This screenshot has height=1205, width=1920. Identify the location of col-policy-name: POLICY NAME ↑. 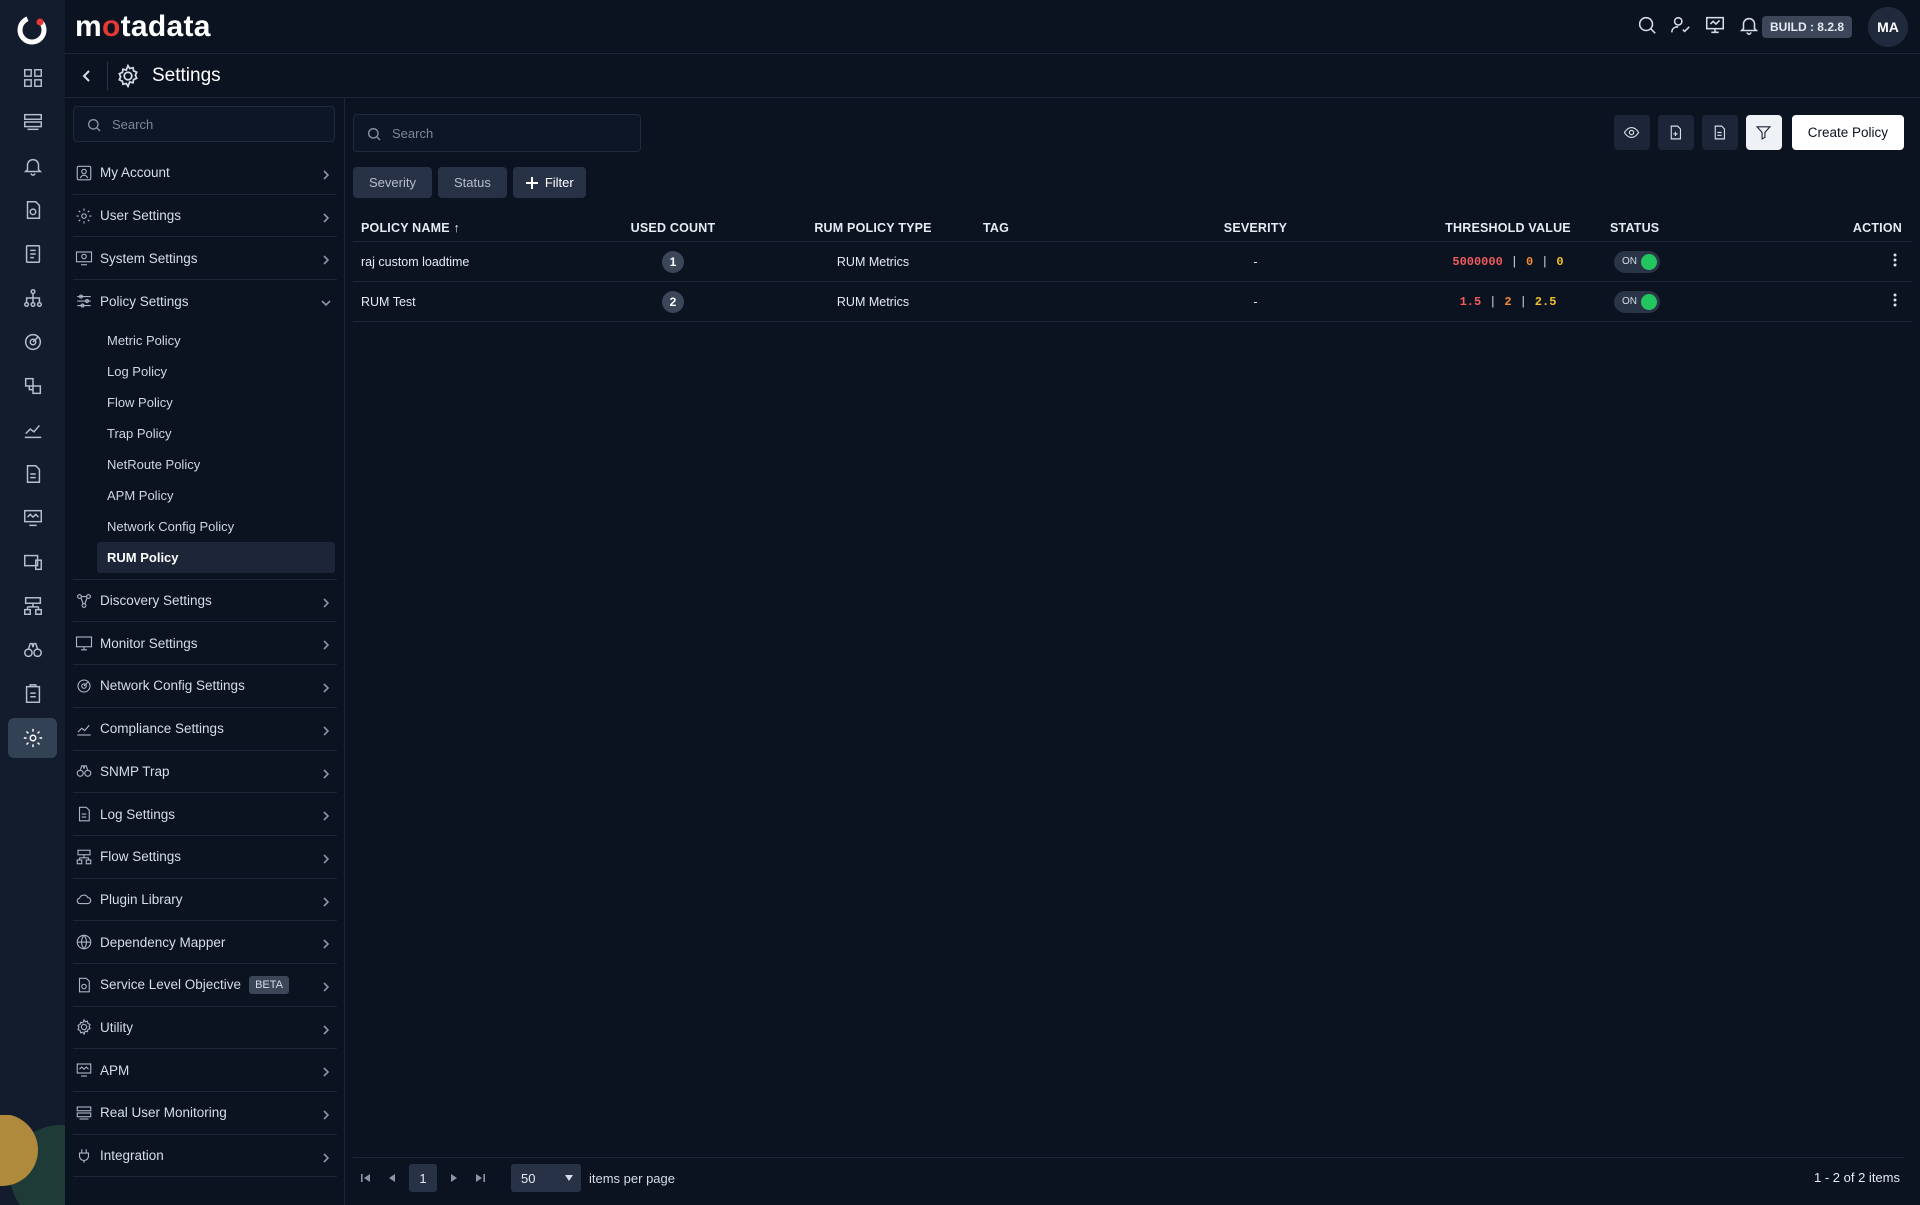
(463, 228).